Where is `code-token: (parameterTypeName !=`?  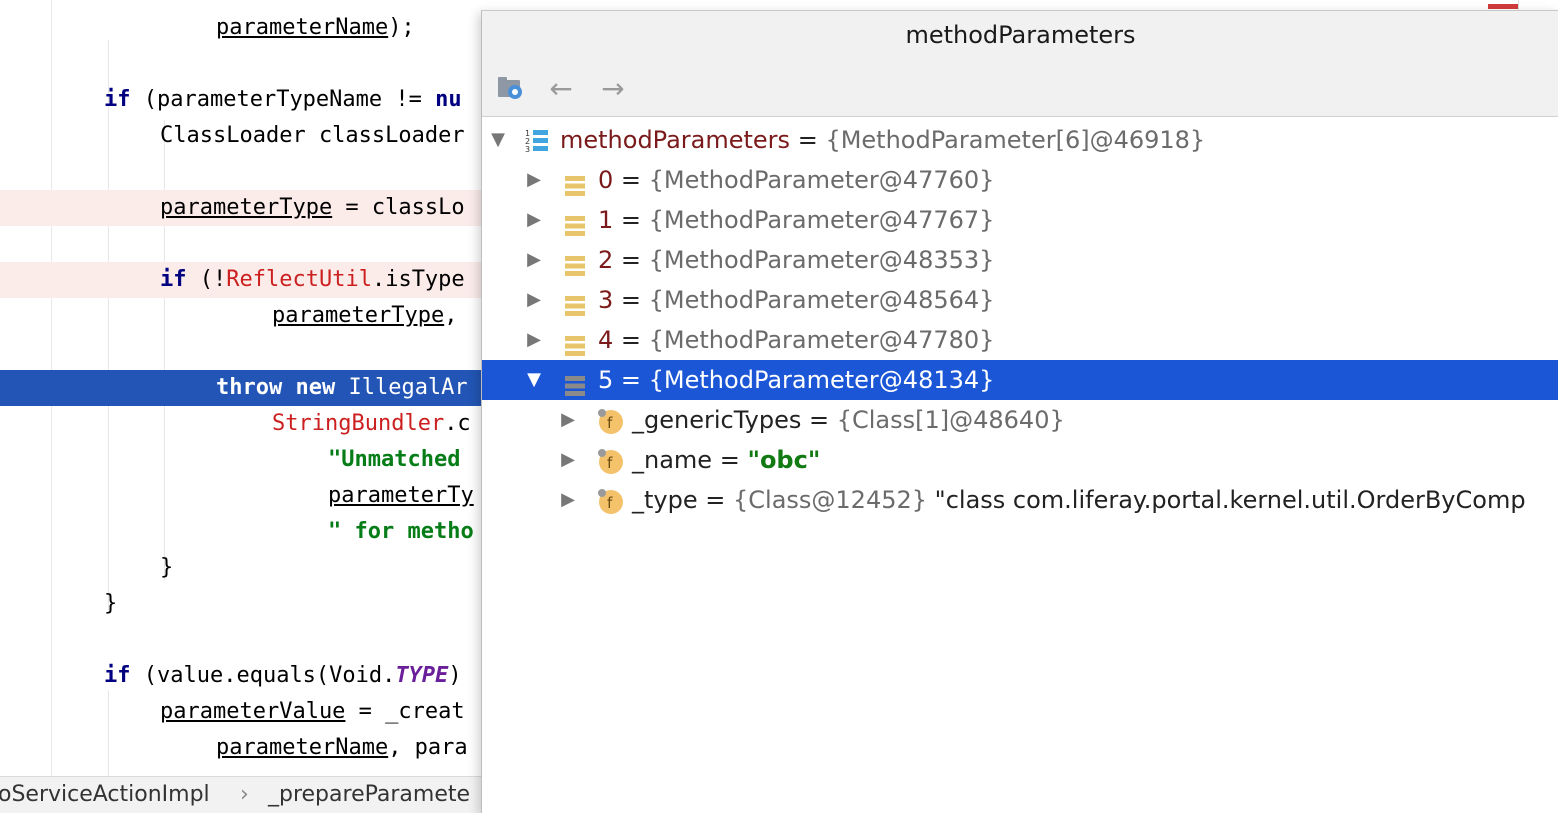
code-token: (parameterTypeName != is located at coordinates (283, 99).